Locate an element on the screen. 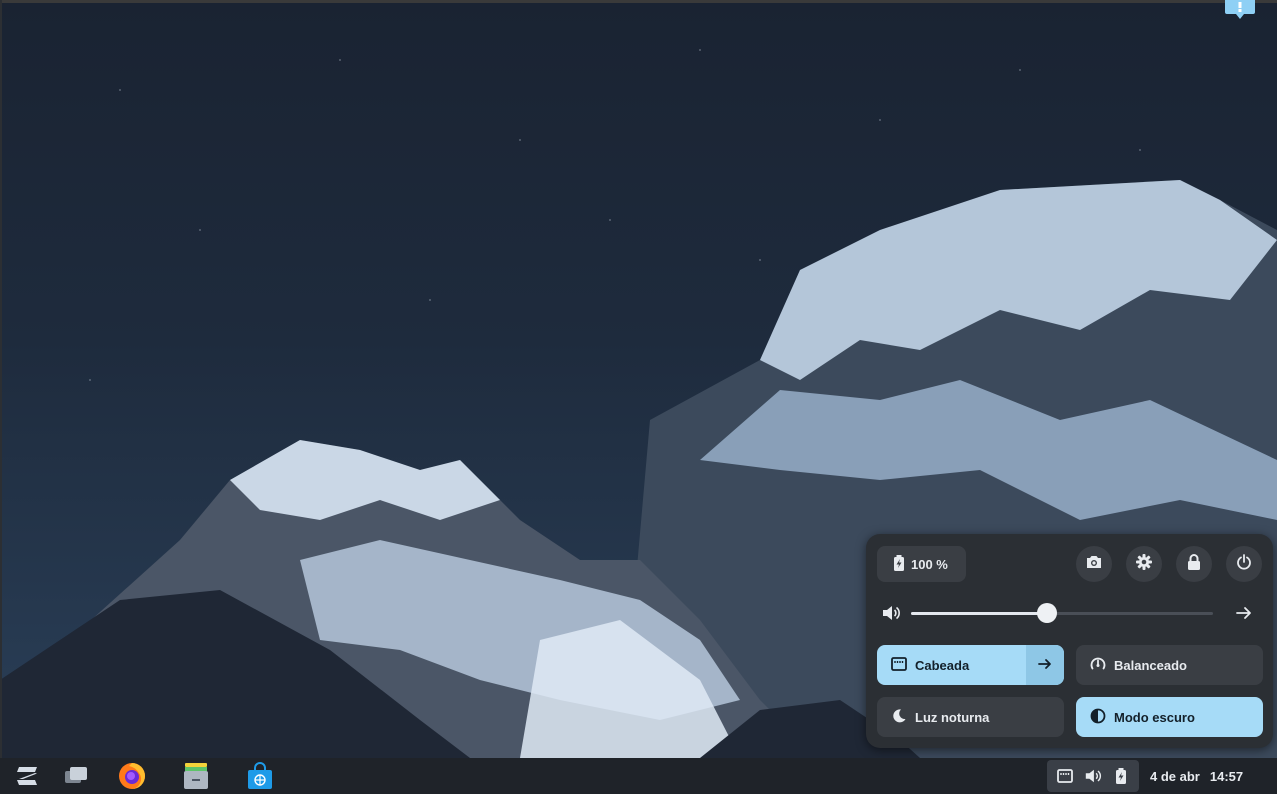  gear-icon is located at coordinates (1144, 564).